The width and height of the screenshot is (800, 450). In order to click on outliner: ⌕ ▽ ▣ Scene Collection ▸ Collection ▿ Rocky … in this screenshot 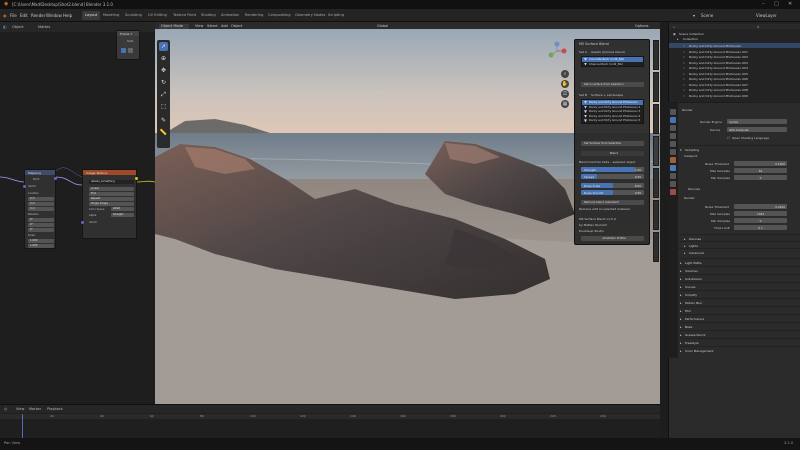, I will do `click(734, 62)`.